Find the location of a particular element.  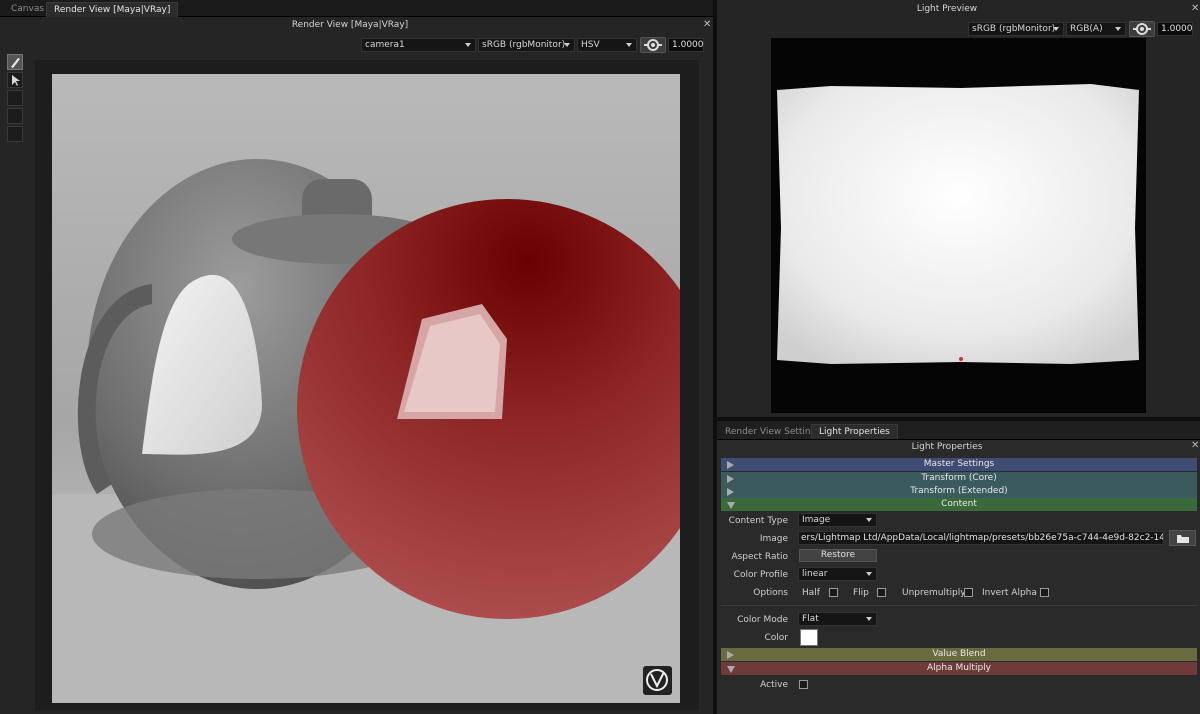

color-mode-label: Color Mode is located at coordinates (762, 620).